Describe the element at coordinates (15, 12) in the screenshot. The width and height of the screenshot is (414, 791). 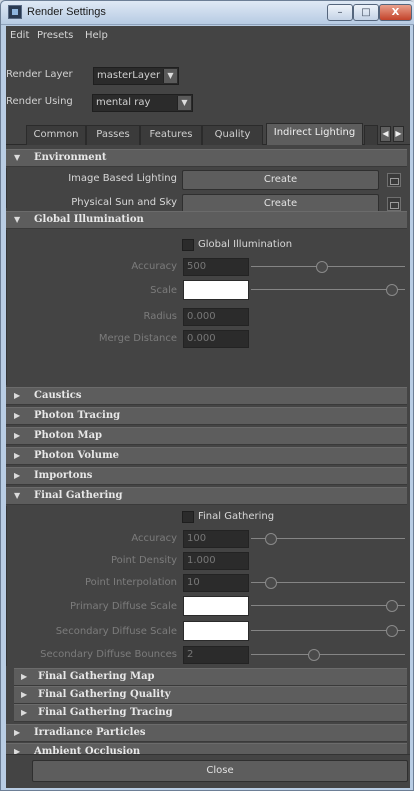
I see `maya-app-icon` at that location.